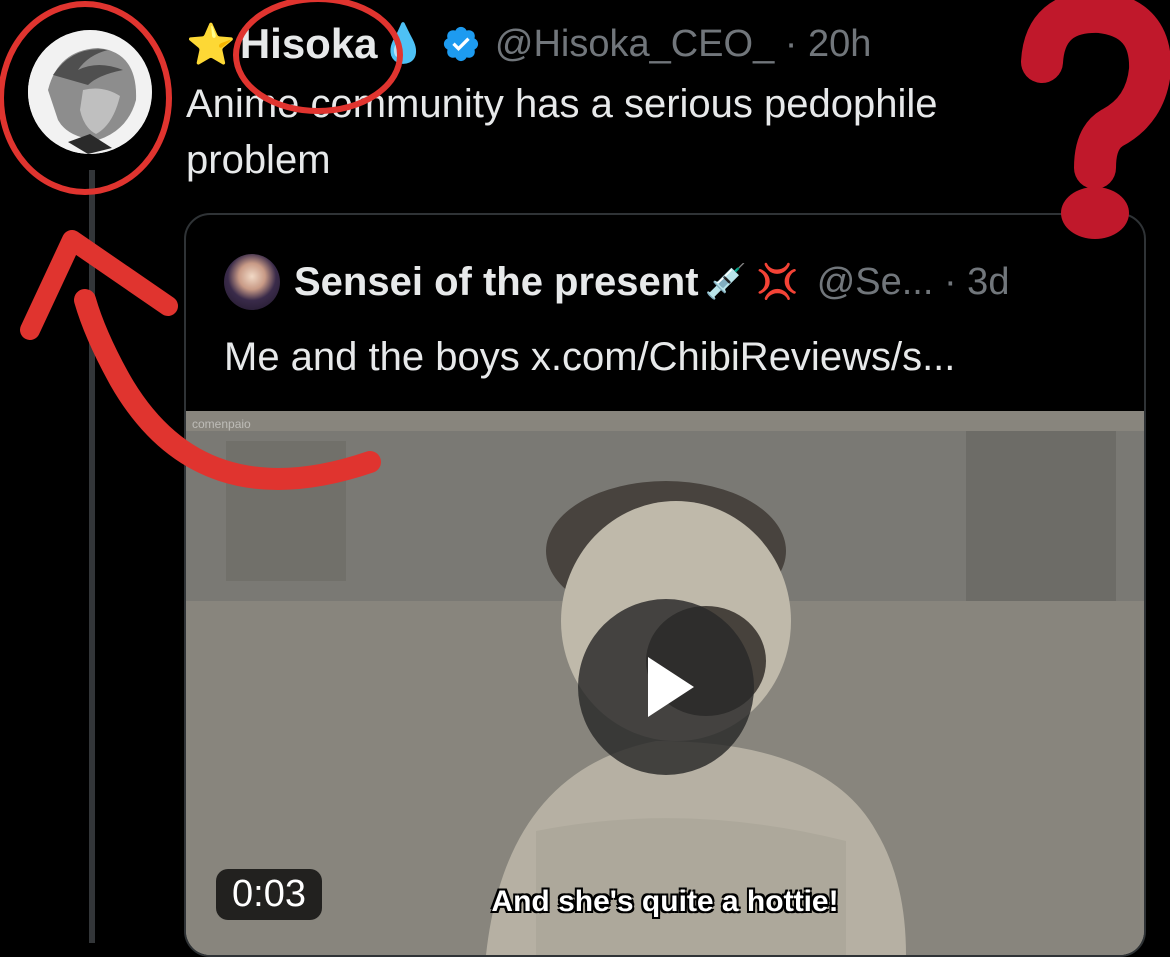 Image resolution: width=1170 pixels, height=957 pixels. I want to click on quoted-tweet-header: Sensei of the present 💉 💢 @Se... · 3d, so click(616, 282).